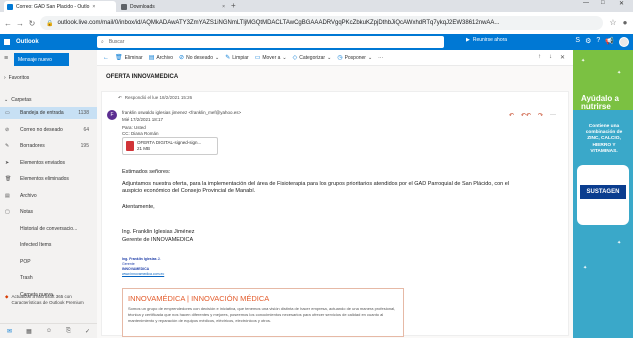 This screenshot has height=338, width=633. What do you see at coordinates (370, 57) in the screenshot?
I see `chevron-down-icon: ⌄` at bounding box center [370, 57].